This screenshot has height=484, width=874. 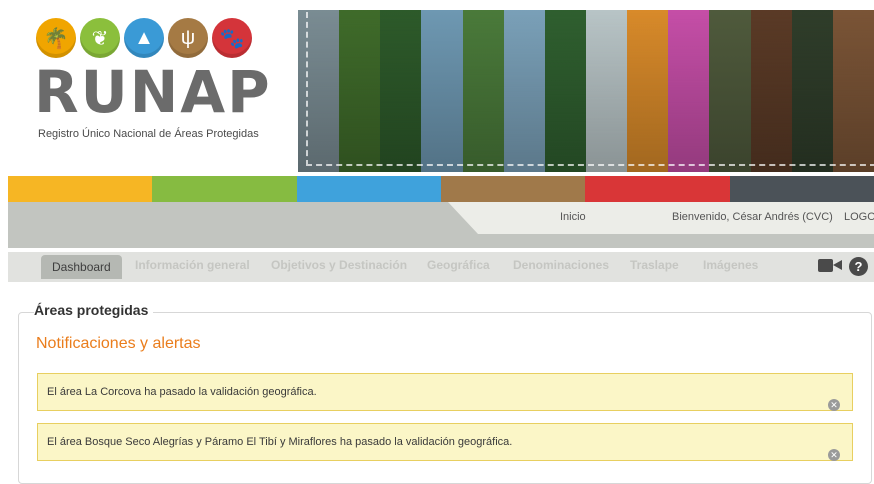 I want to click on tab-geographic: Geográfica, so click(x=458, y=265).